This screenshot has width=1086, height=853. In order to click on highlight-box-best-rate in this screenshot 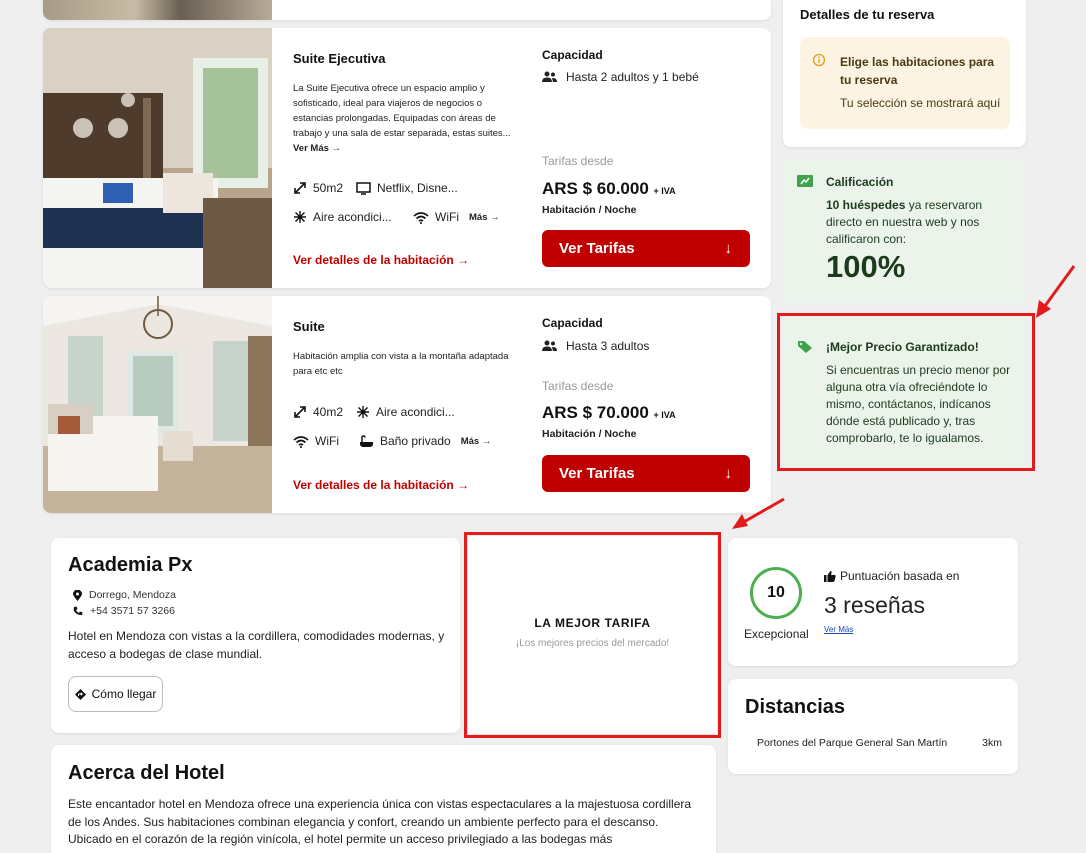, I will do `click(592, 635)`.